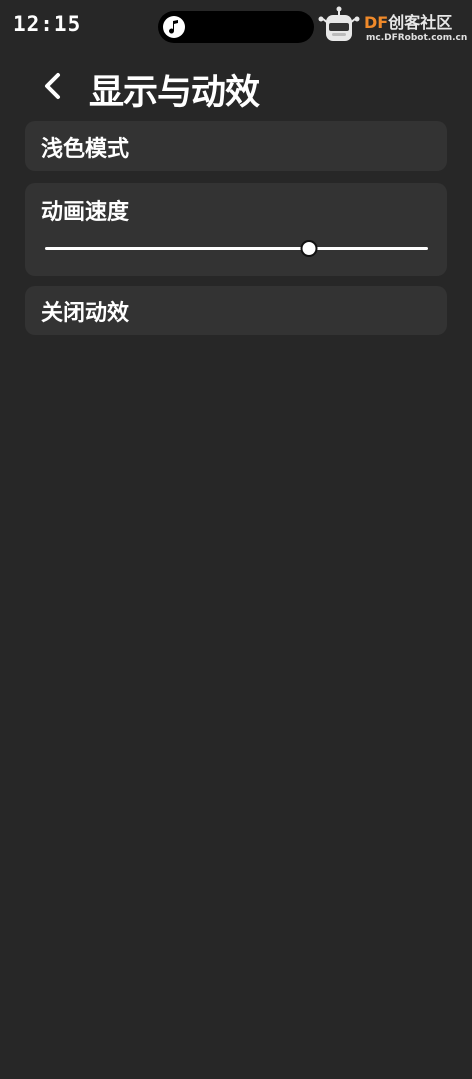 This screenshot has height=1079, width=472. I want to click on disable-animation-row: 关闭动效, so click(236, 310).